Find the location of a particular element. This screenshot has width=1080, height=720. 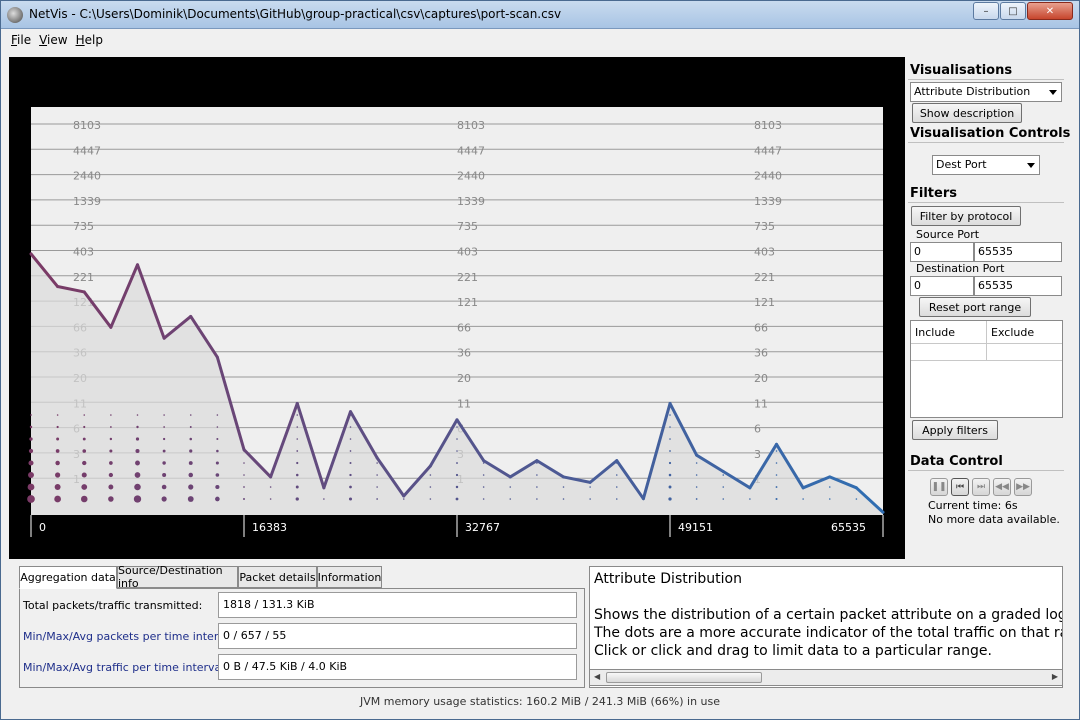

y-tick-label: 735 is located at coordinates (467, 226).